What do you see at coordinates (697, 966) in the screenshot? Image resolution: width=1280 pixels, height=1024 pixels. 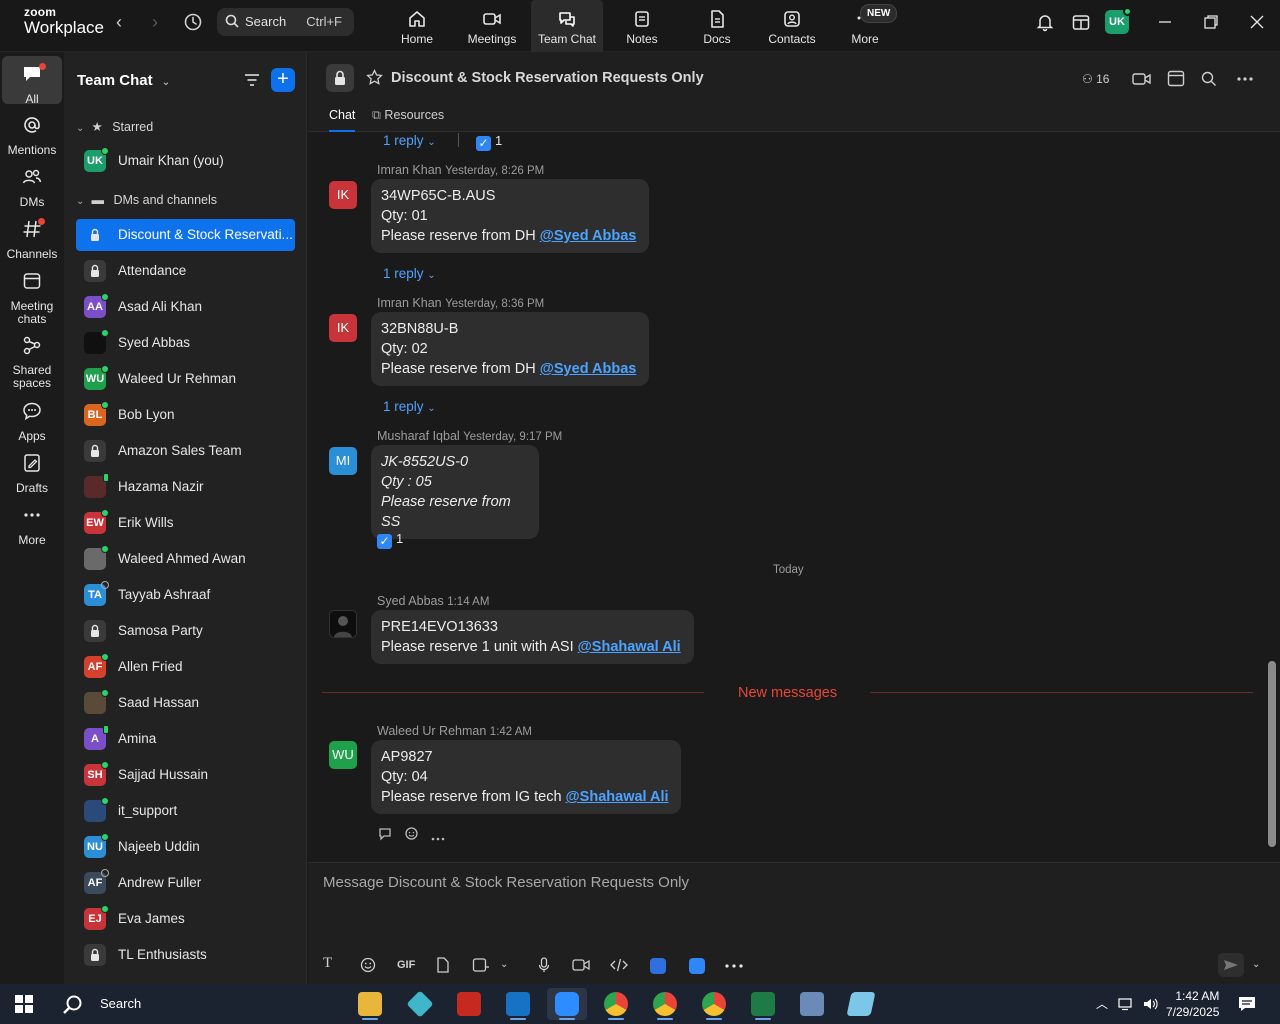 I see `zoom-docs-icon` at bounding box center [697, 966].